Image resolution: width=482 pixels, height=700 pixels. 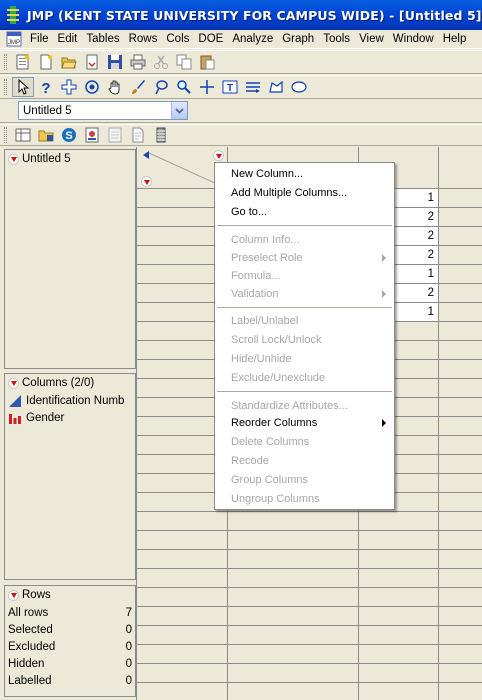 I want to click on polygon-tool-button, so click(x=276, y=87).